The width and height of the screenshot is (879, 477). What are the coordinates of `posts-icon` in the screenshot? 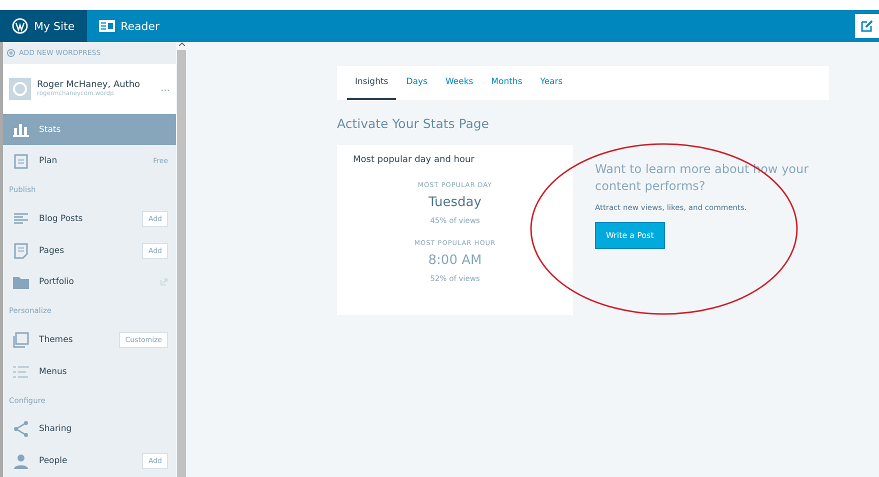 It's located at (21, 219).